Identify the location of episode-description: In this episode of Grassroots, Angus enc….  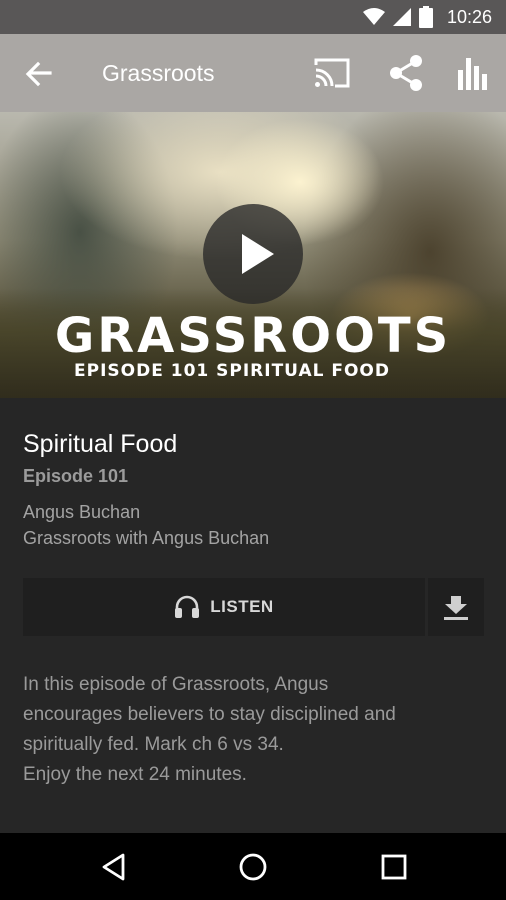
(253, 730).